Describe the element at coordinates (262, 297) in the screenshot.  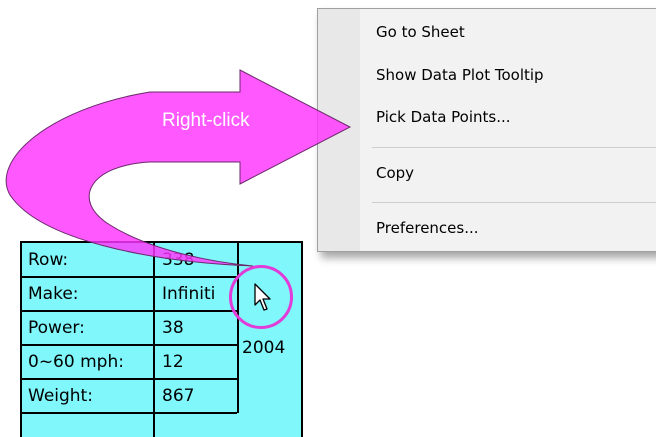
I see `mouse-pointer-icon` at that location.